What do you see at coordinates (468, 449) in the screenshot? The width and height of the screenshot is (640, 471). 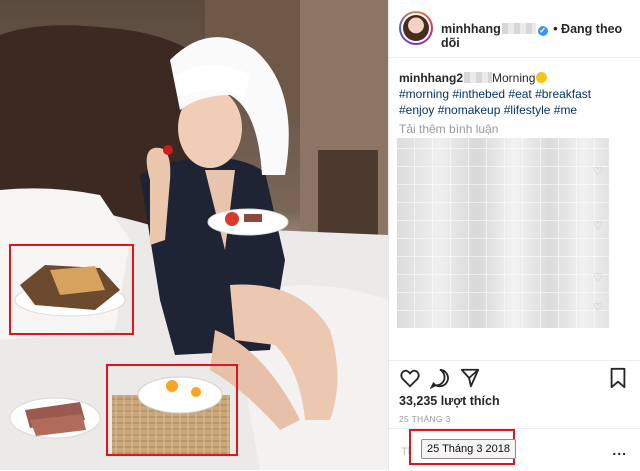 I see `date-tooltip: 25 Tháng 3 2018` at bounding box center [468, 449].